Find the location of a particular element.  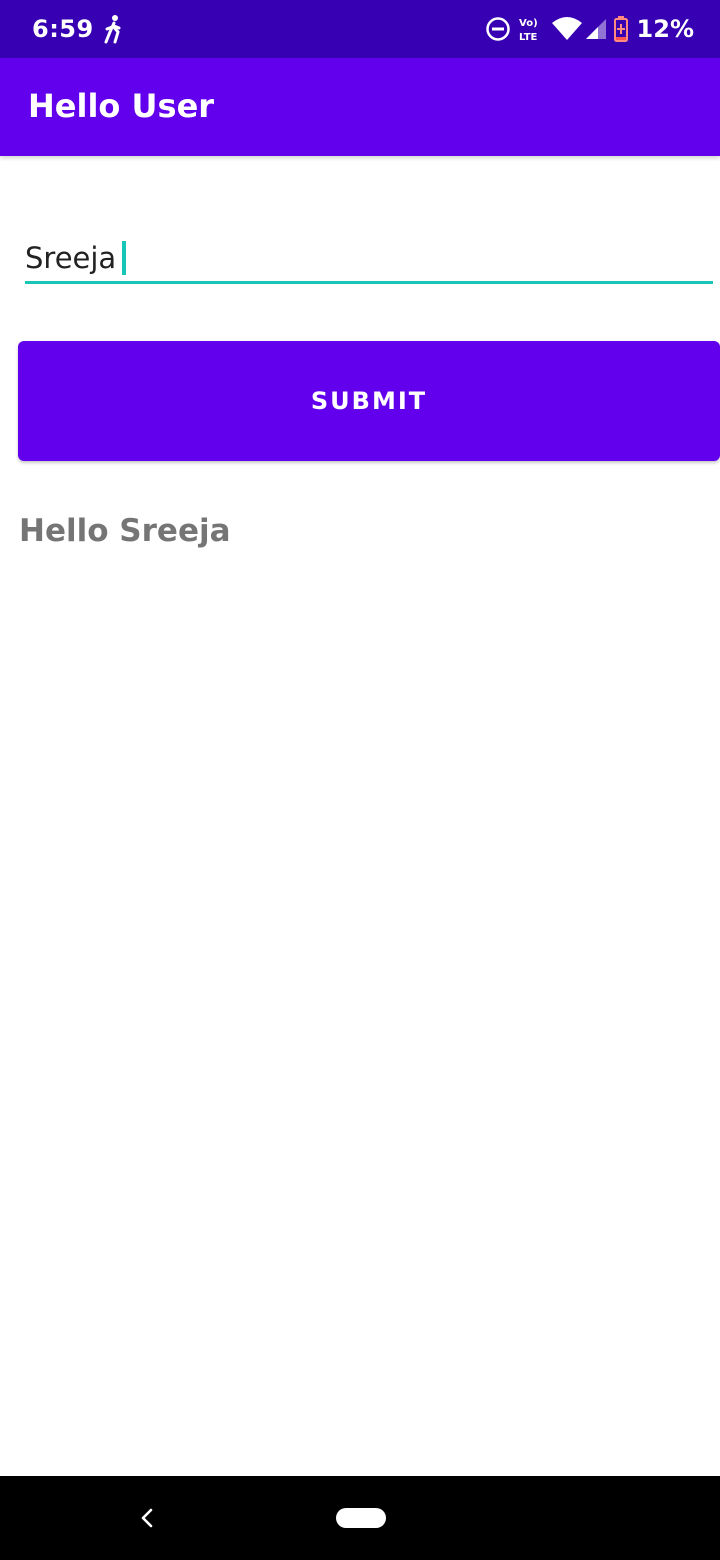

signal-icon is located at coordinates (595, 29).